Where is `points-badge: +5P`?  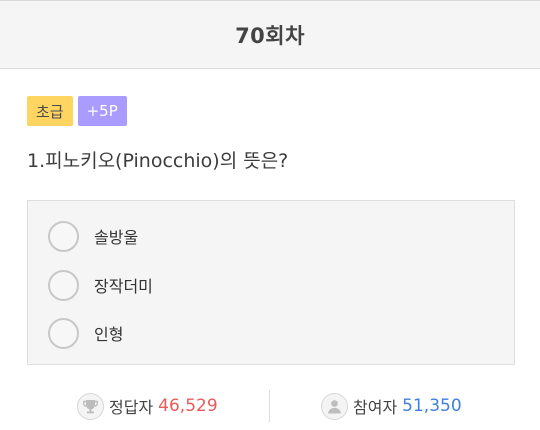
points-badge: +5P is located at coordinates (102, 111).